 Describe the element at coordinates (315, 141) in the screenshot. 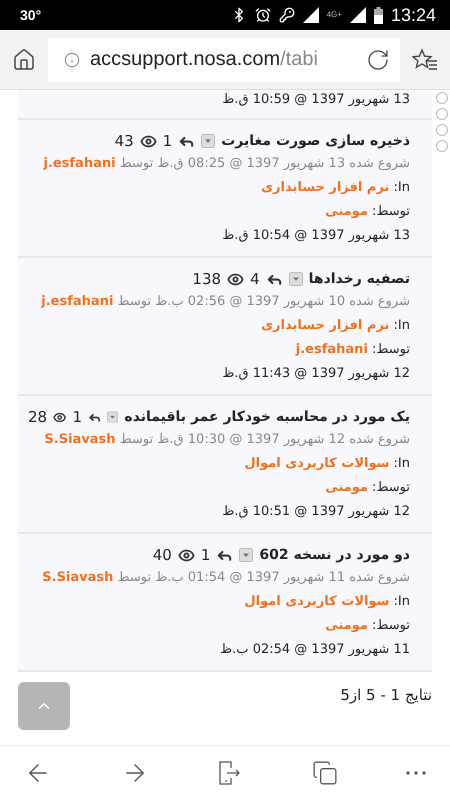

I see `topic-title: ذخیره سازی صورت مغایرت` at that location.